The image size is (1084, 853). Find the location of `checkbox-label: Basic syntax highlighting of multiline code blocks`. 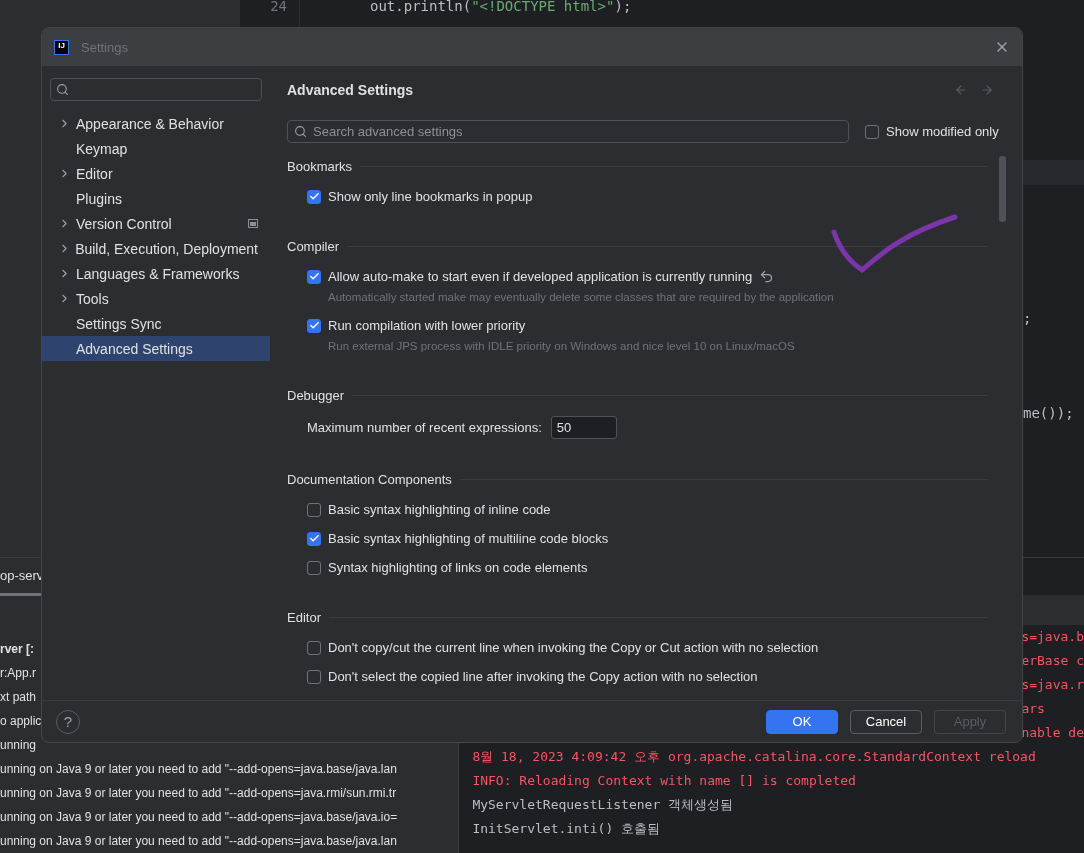

checkbox-label: Basic syntax highlighting of multiline code blocks is located at coordinates (468, 538).